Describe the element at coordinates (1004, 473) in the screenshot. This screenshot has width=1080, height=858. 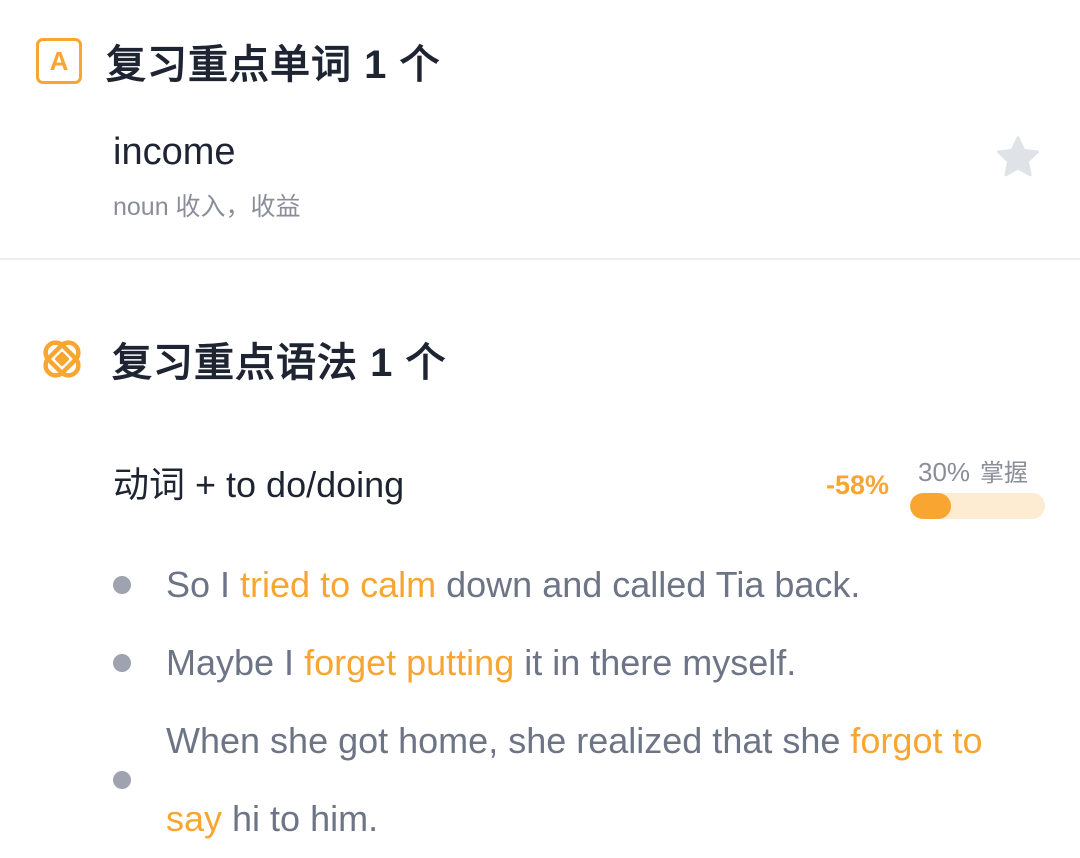
I see `mastery-word: 掌握` at that location.